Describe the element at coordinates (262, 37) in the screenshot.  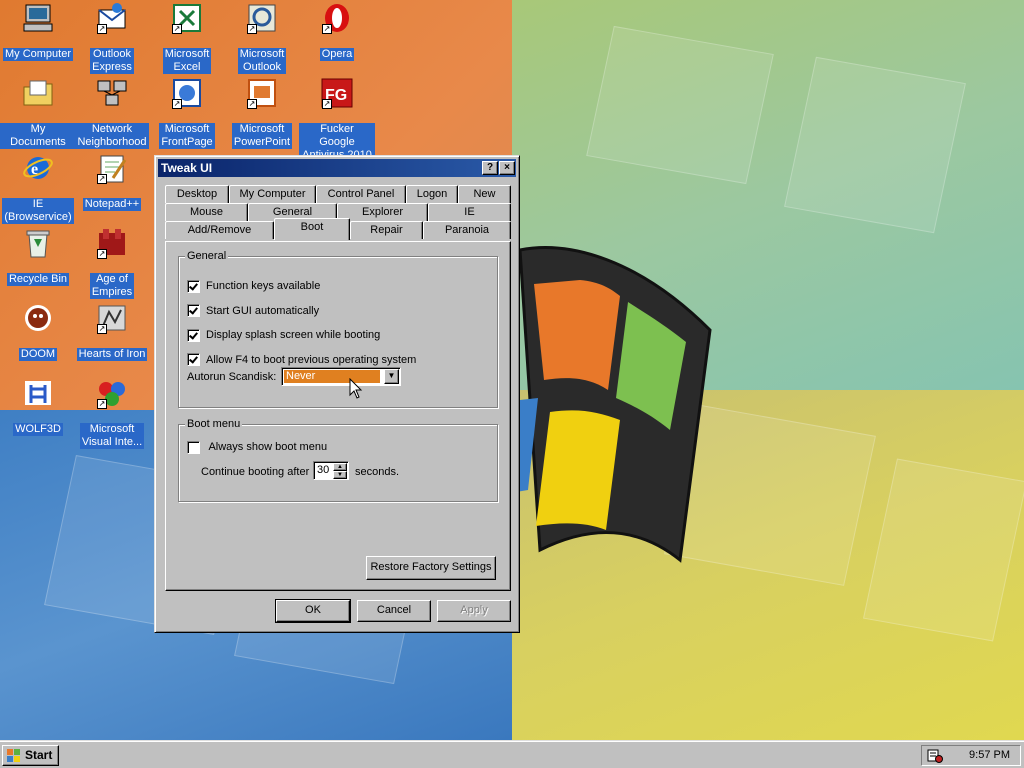
I see `desktop-icon: ↗ Microsoft Outlook` at that location.